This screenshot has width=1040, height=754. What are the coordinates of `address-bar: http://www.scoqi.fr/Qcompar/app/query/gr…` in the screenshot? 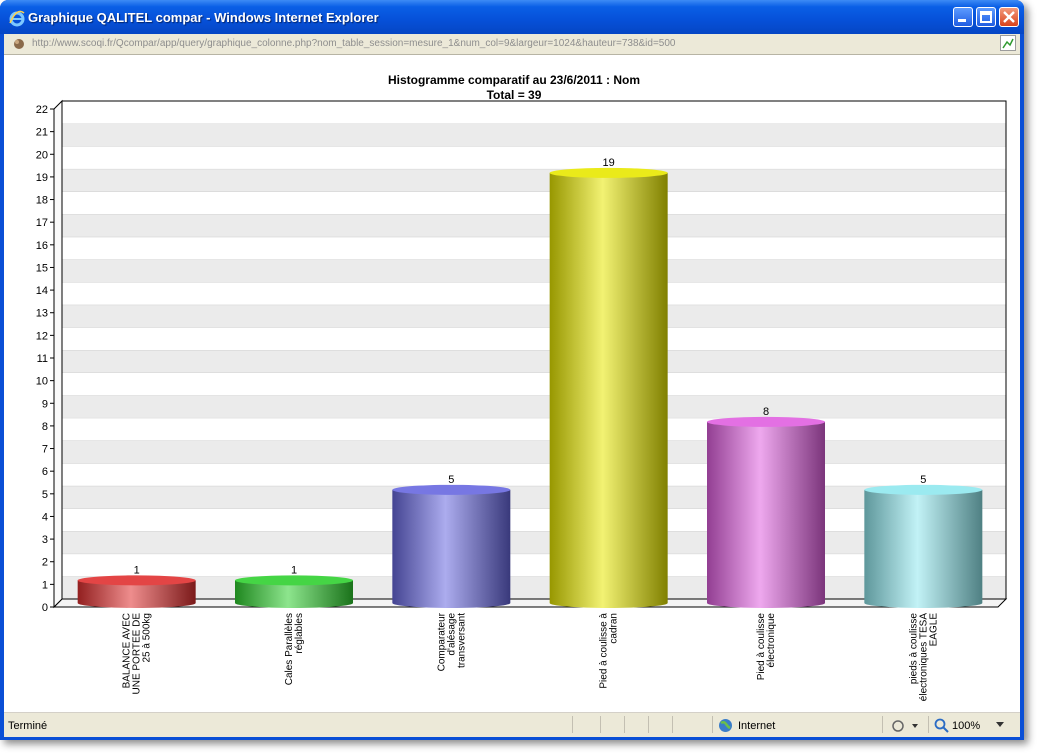 It's located at (512, 44).